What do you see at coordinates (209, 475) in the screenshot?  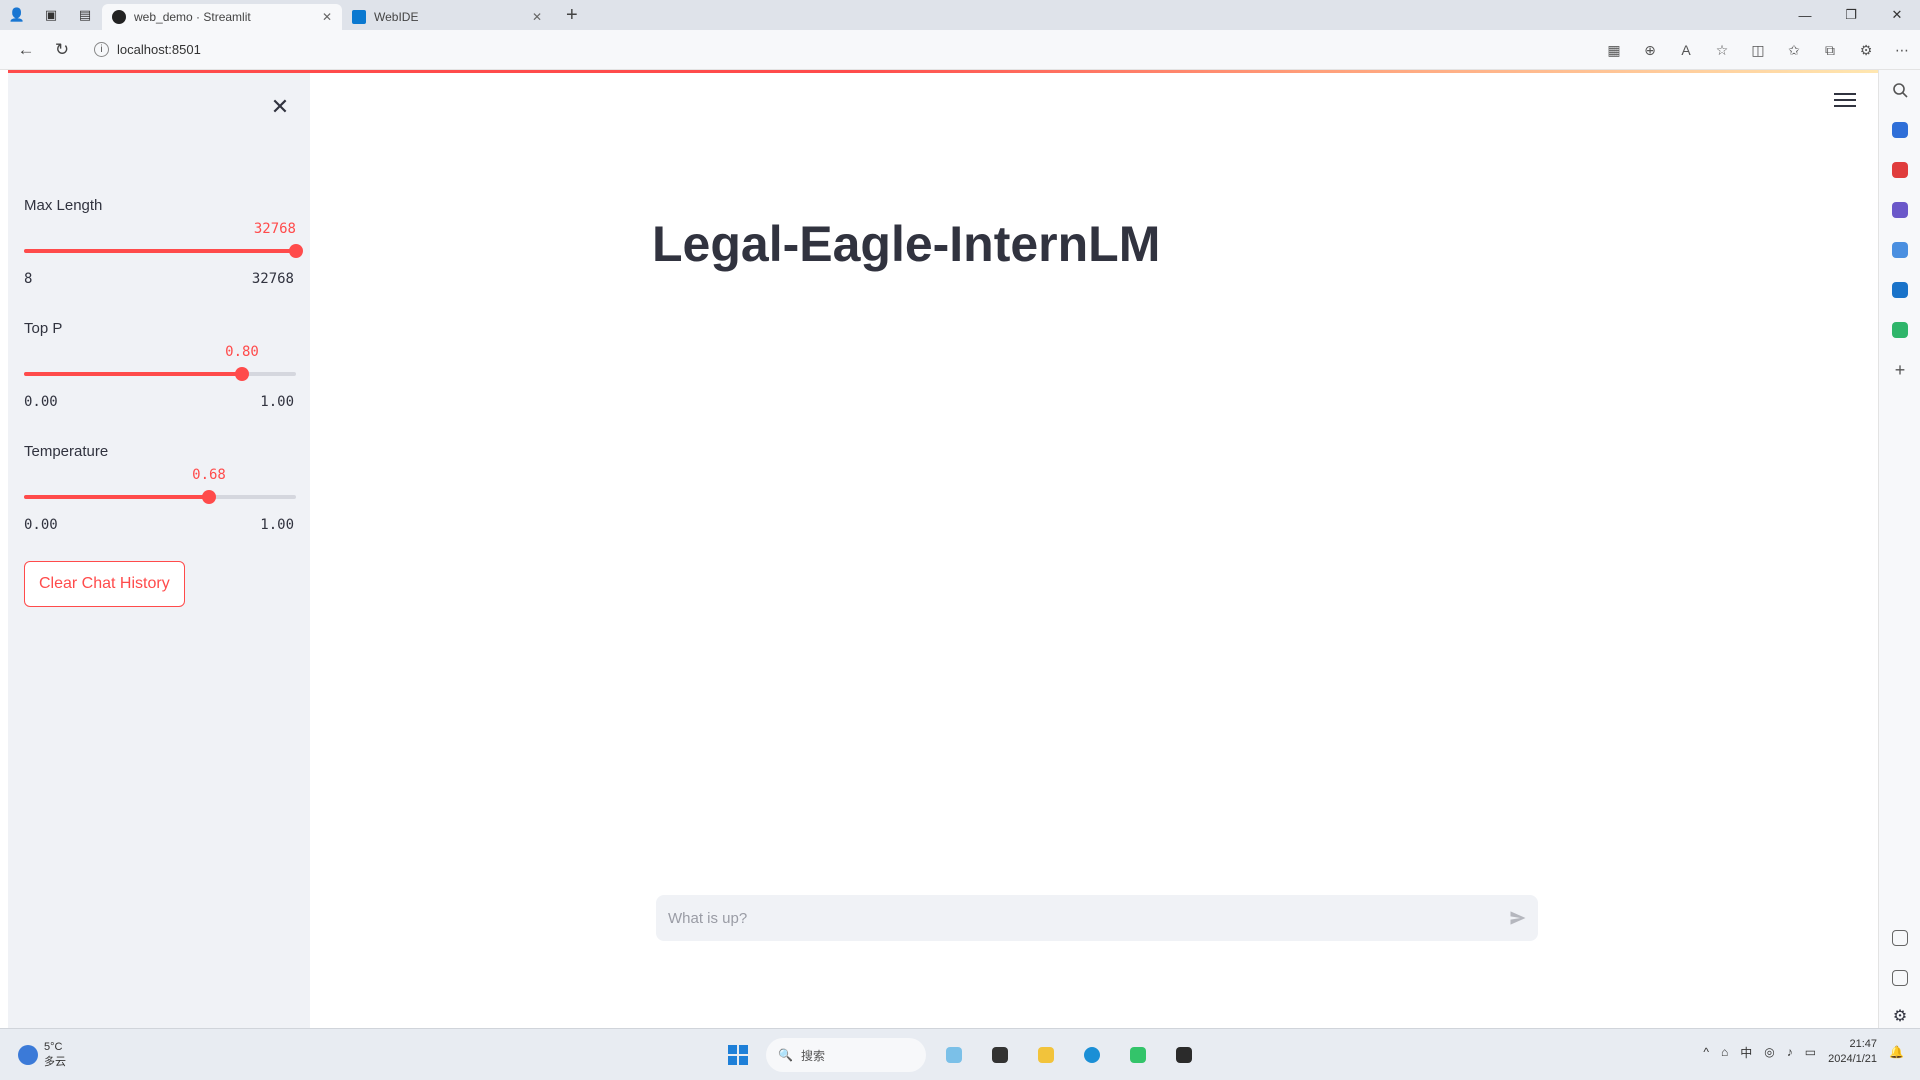 I see `slider-value: 0.68` at bounding box center [209, 475].